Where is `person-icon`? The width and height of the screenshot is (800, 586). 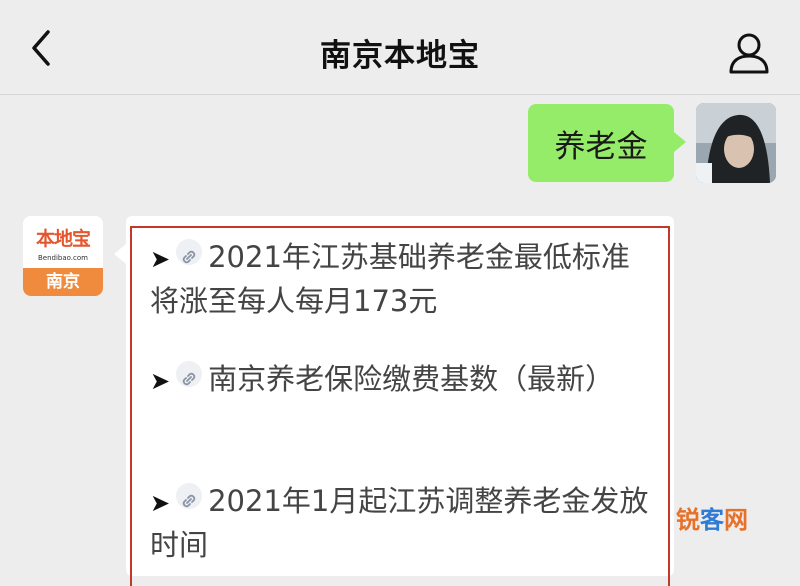
person-icon is located at coordinates (749, 53).